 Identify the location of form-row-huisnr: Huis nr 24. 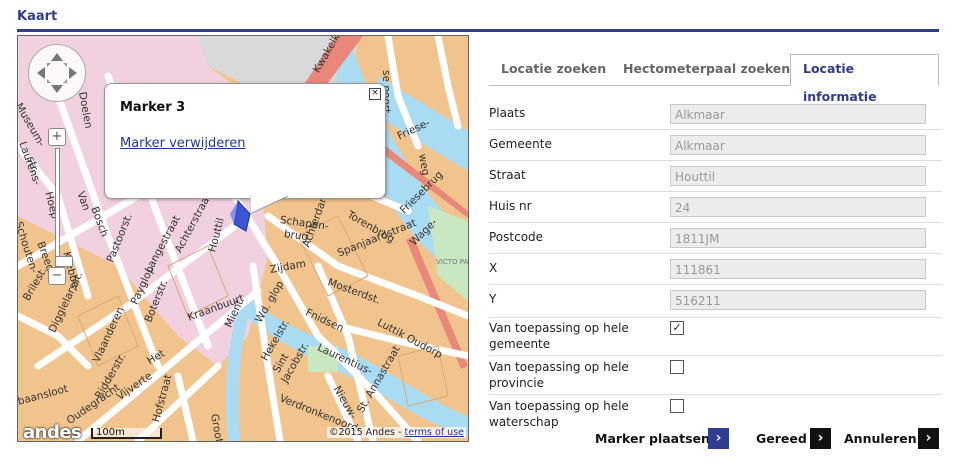
(715, 207).